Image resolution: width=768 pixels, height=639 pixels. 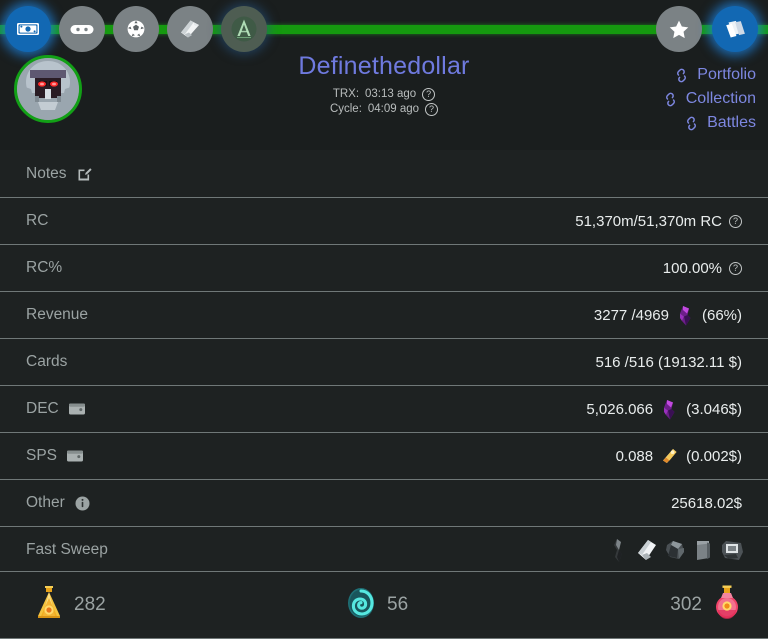 I want to click on cycle-help-icon: ?, so click(x=432, y=109).